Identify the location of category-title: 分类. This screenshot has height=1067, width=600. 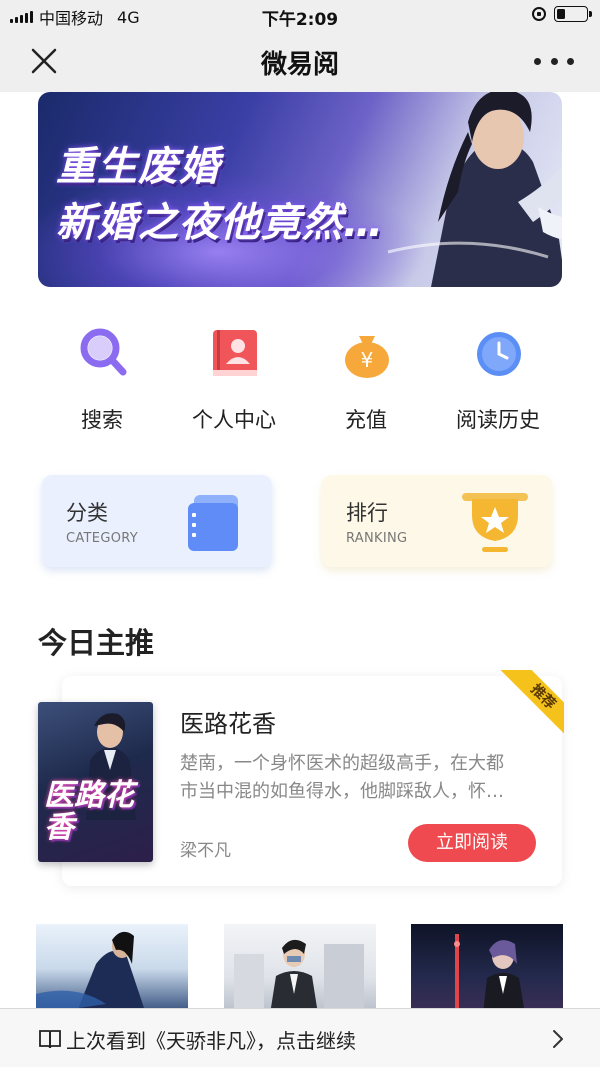
(87, 513).